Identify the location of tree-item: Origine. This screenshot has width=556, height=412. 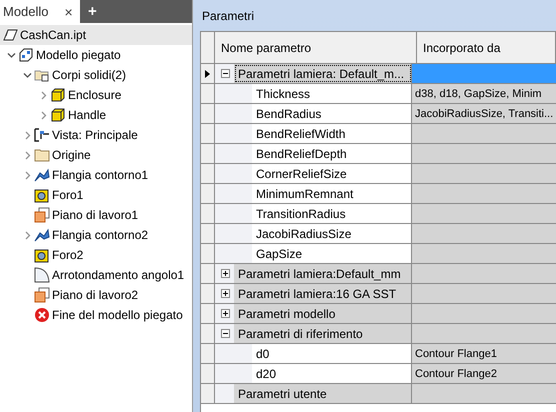
(96, 155).